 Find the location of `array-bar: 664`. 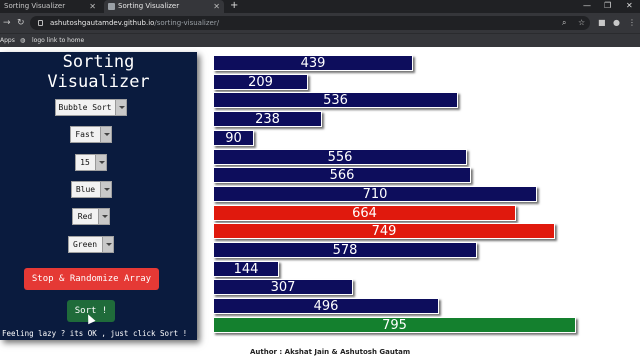

array-bar: 664 is located at coordinates (364, 212).